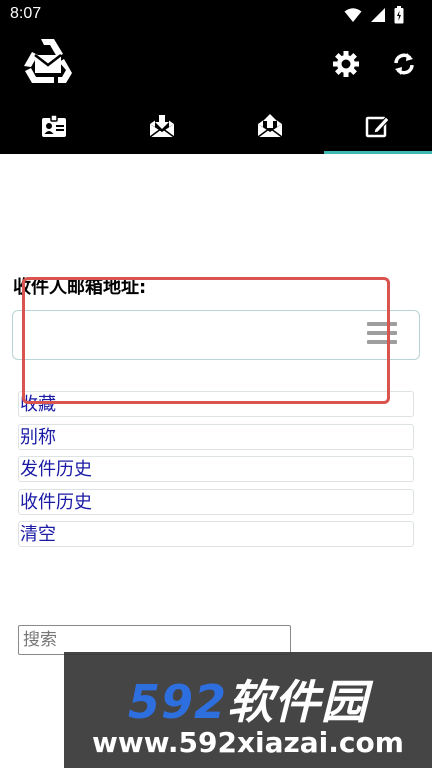 The height and width of the screenshot is (768, 432). What do you see at coordinates (48, 62) in the screenshot?
I see `recycle-mail-logo` at bounding box center [48, 62].